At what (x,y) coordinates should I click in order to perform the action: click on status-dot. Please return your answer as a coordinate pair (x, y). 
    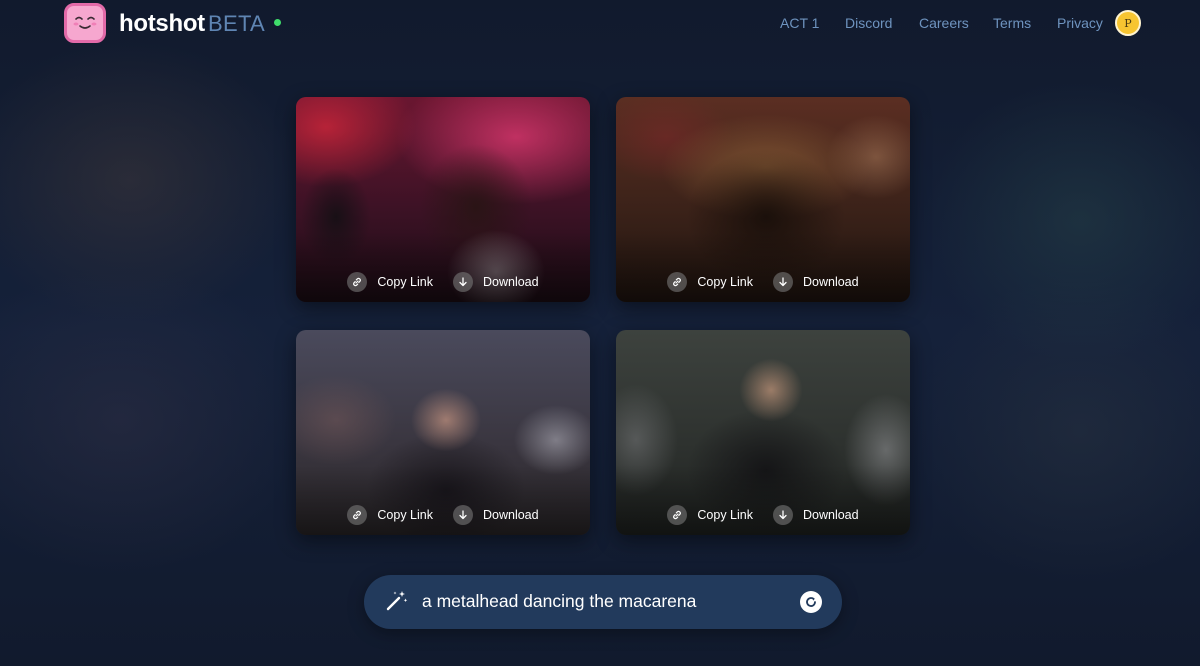
    Looking at the image, I should click on (277, 22).